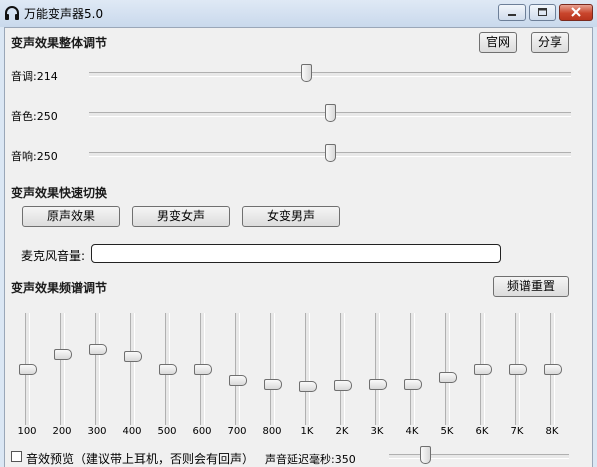 The width and height of the screenshot is (597, 467). Describe the element at coordinates (59, 288) in the screenshot. I see `spectrum-section-title: 变声效果频谱调节` at that location.